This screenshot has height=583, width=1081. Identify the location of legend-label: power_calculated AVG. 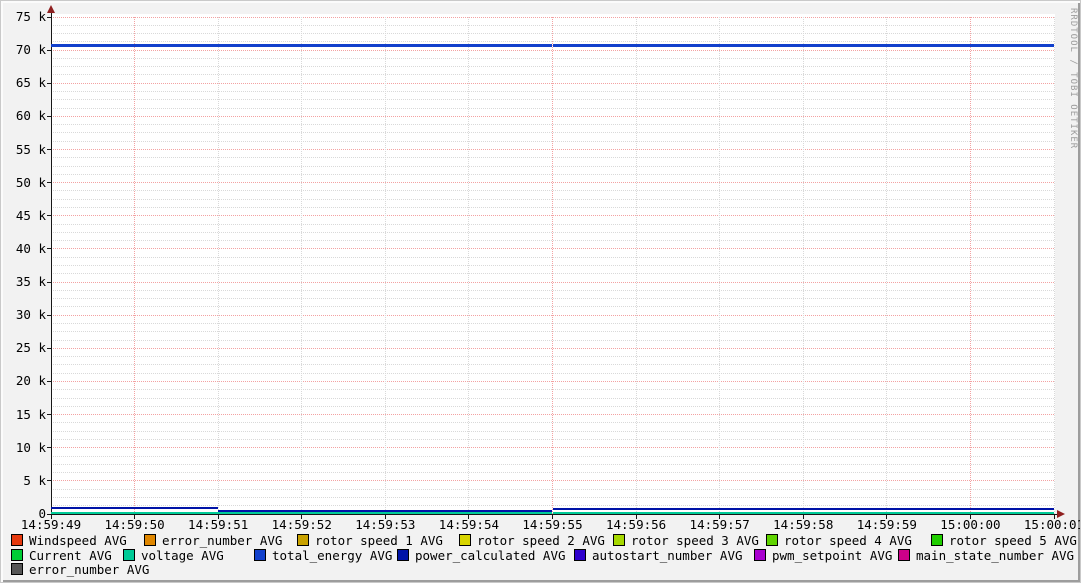
(490, 555).